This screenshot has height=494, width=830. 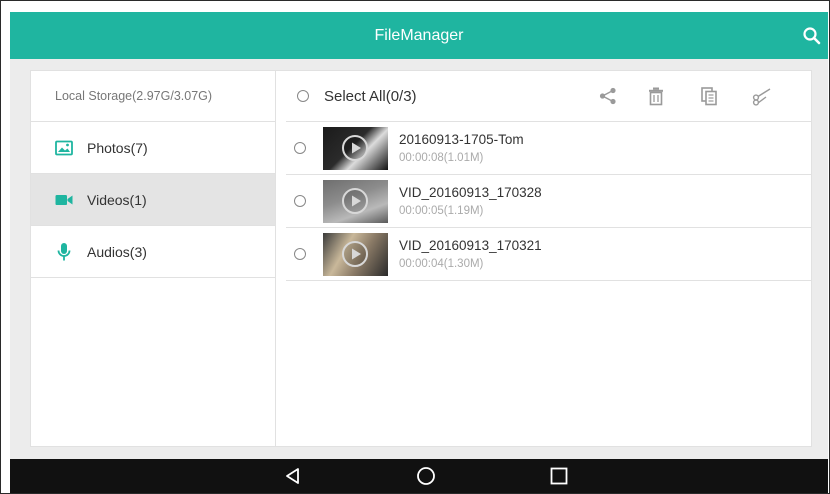 I want to click on sidebar-item-audios: Audios(3), so click(x=153, y=252).